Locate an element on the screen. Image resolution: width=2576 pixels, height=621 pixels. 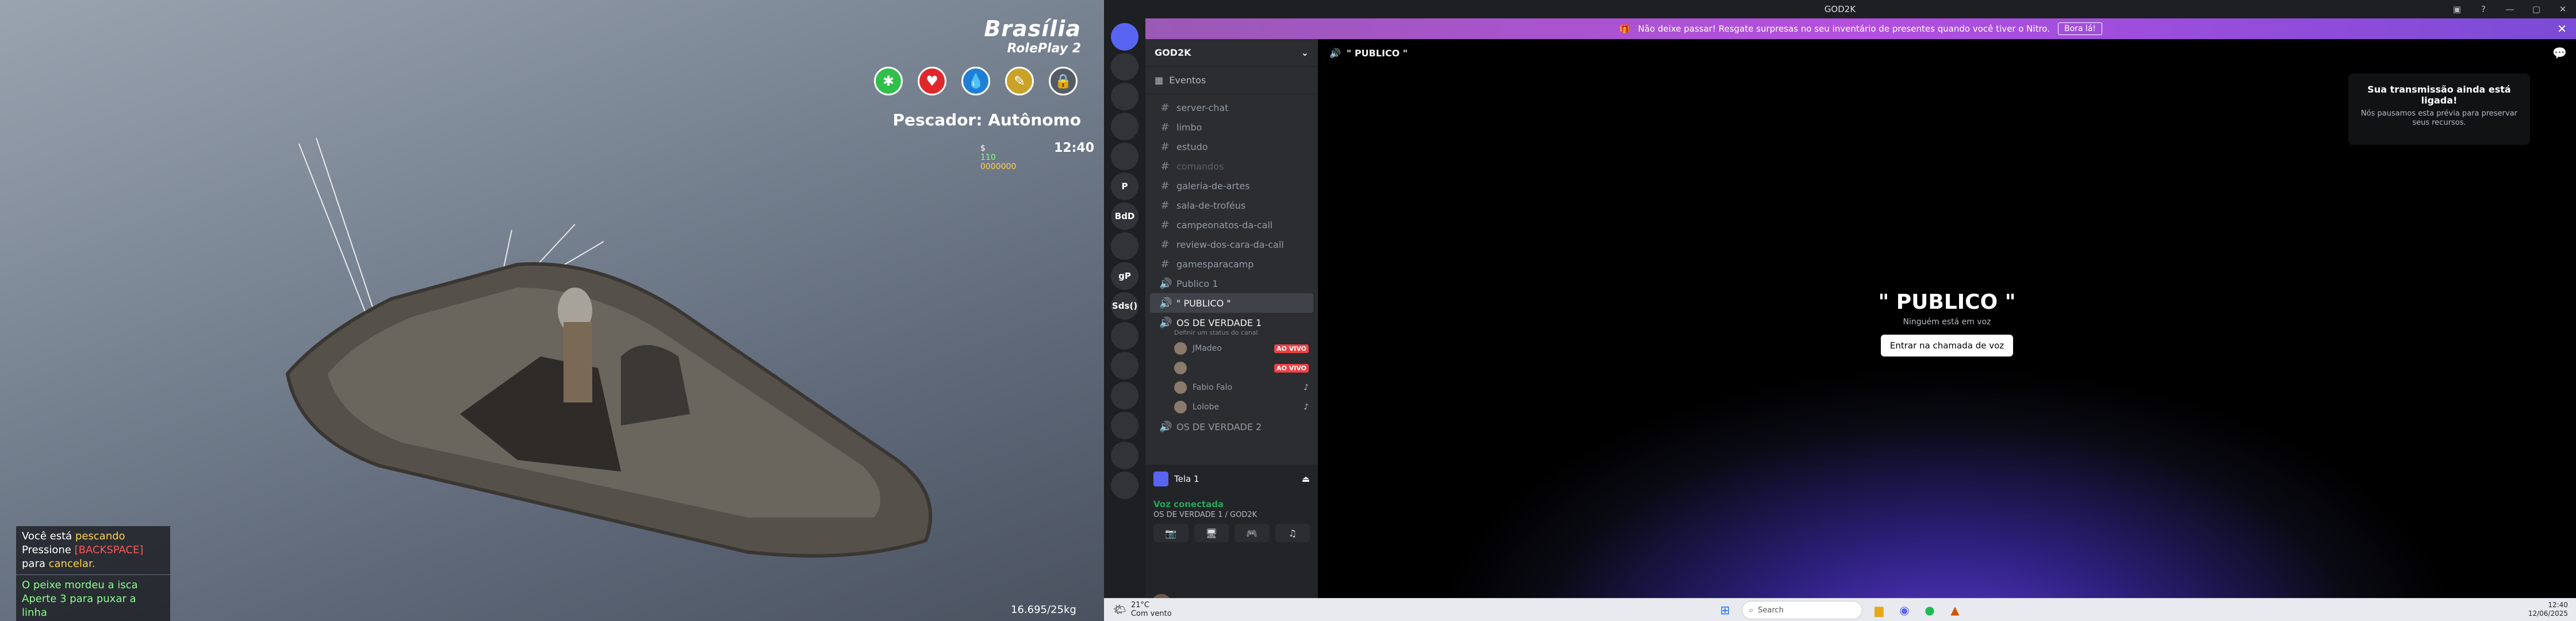
channel-item: # gamesparacamp is located at coordinates (1231, 264).